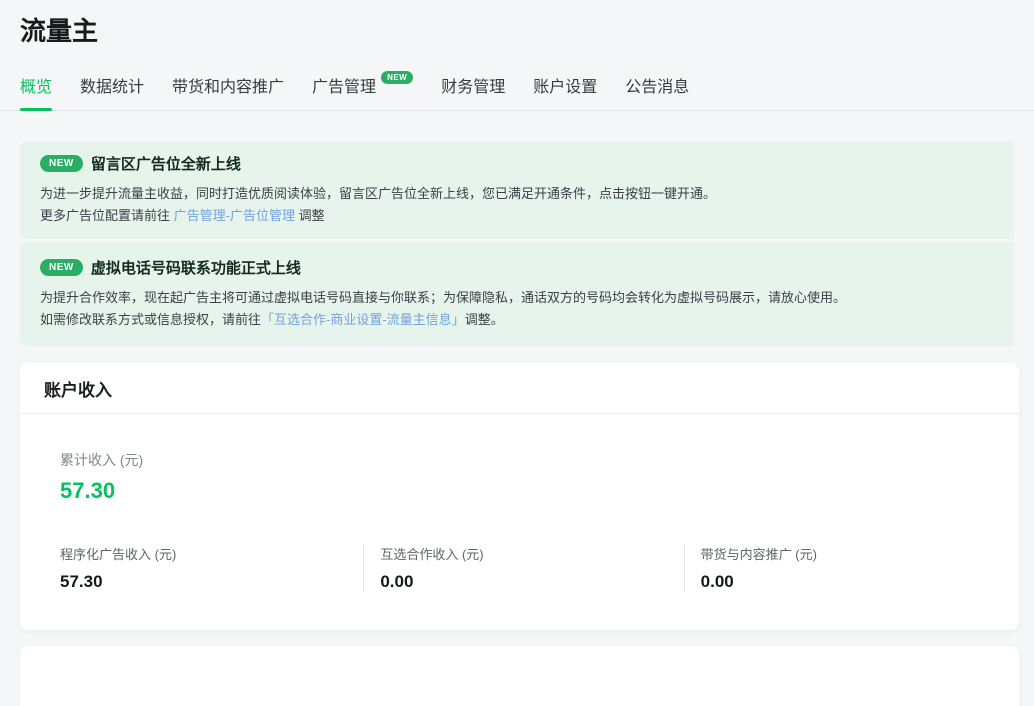  What do you see at coordinates (78, 390) in the screenshot?
I see `card-title: 账户收入` at bounding box center [78, 390].